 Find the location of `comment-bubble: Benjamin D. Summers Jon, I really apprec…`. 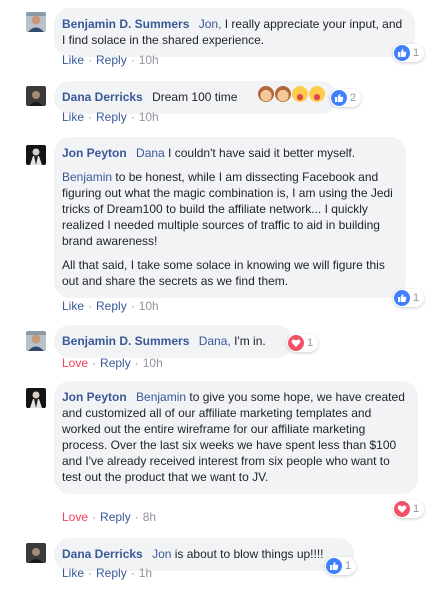

comment-bubble: Benjamin D. Summers Jon, I really apprec… is located at coordinates (234, 32).